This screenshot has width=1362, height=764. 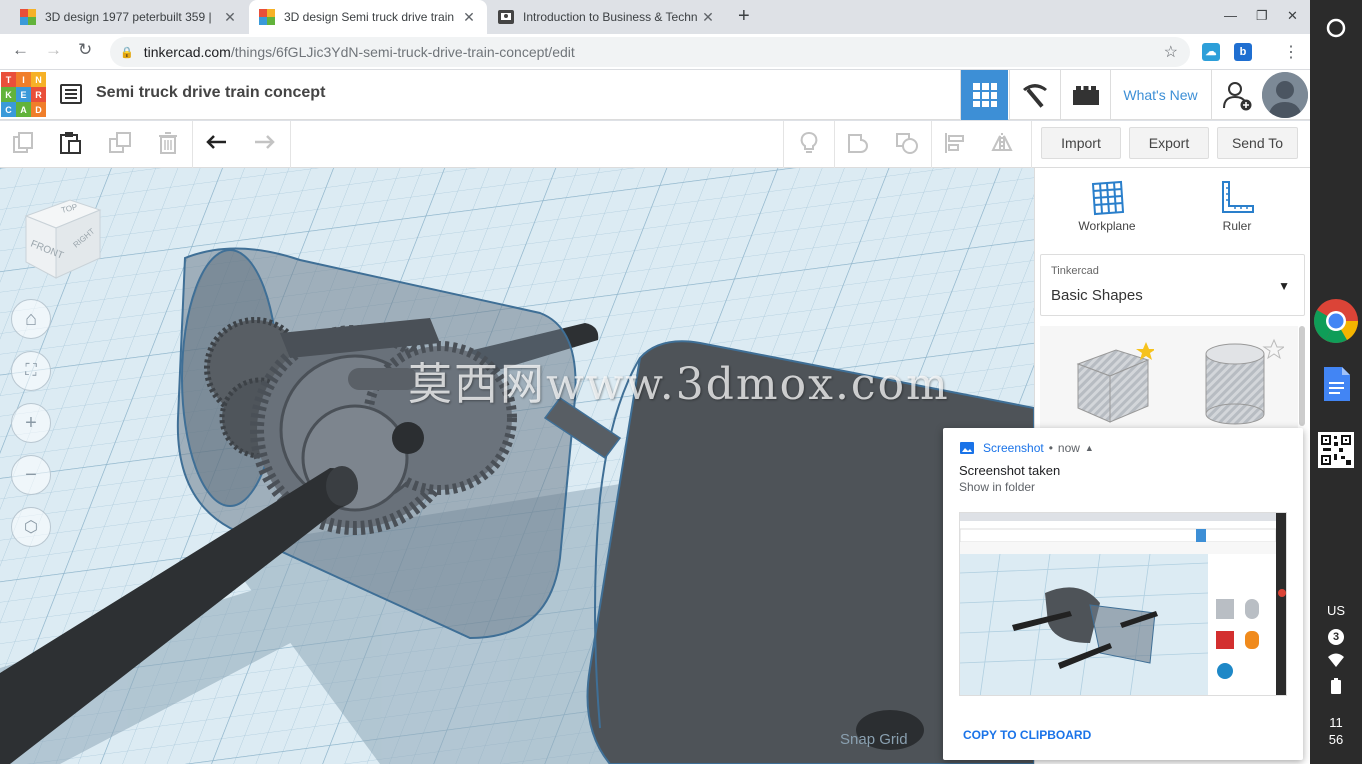 I want to click on align-icon, so click(x=955, y=143).